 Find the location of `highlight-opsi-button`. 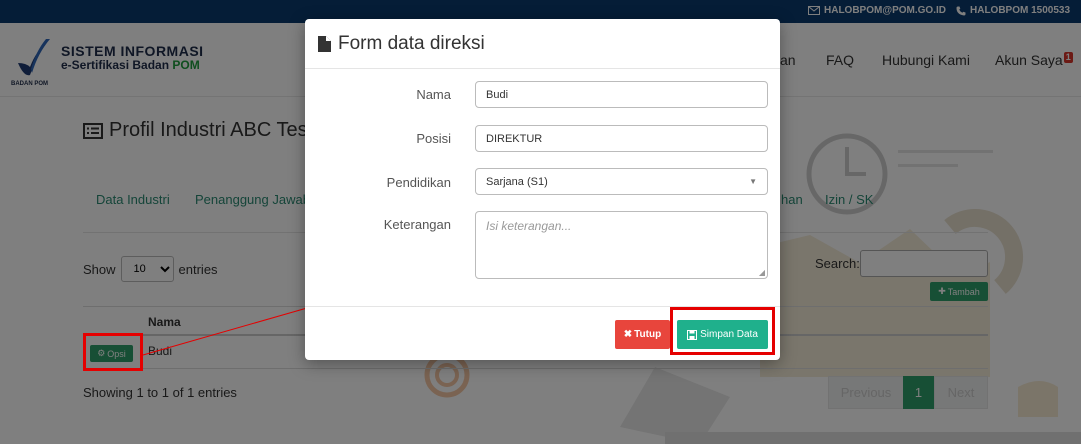

highlight-opsi-button is located at coordinates (113, 352).